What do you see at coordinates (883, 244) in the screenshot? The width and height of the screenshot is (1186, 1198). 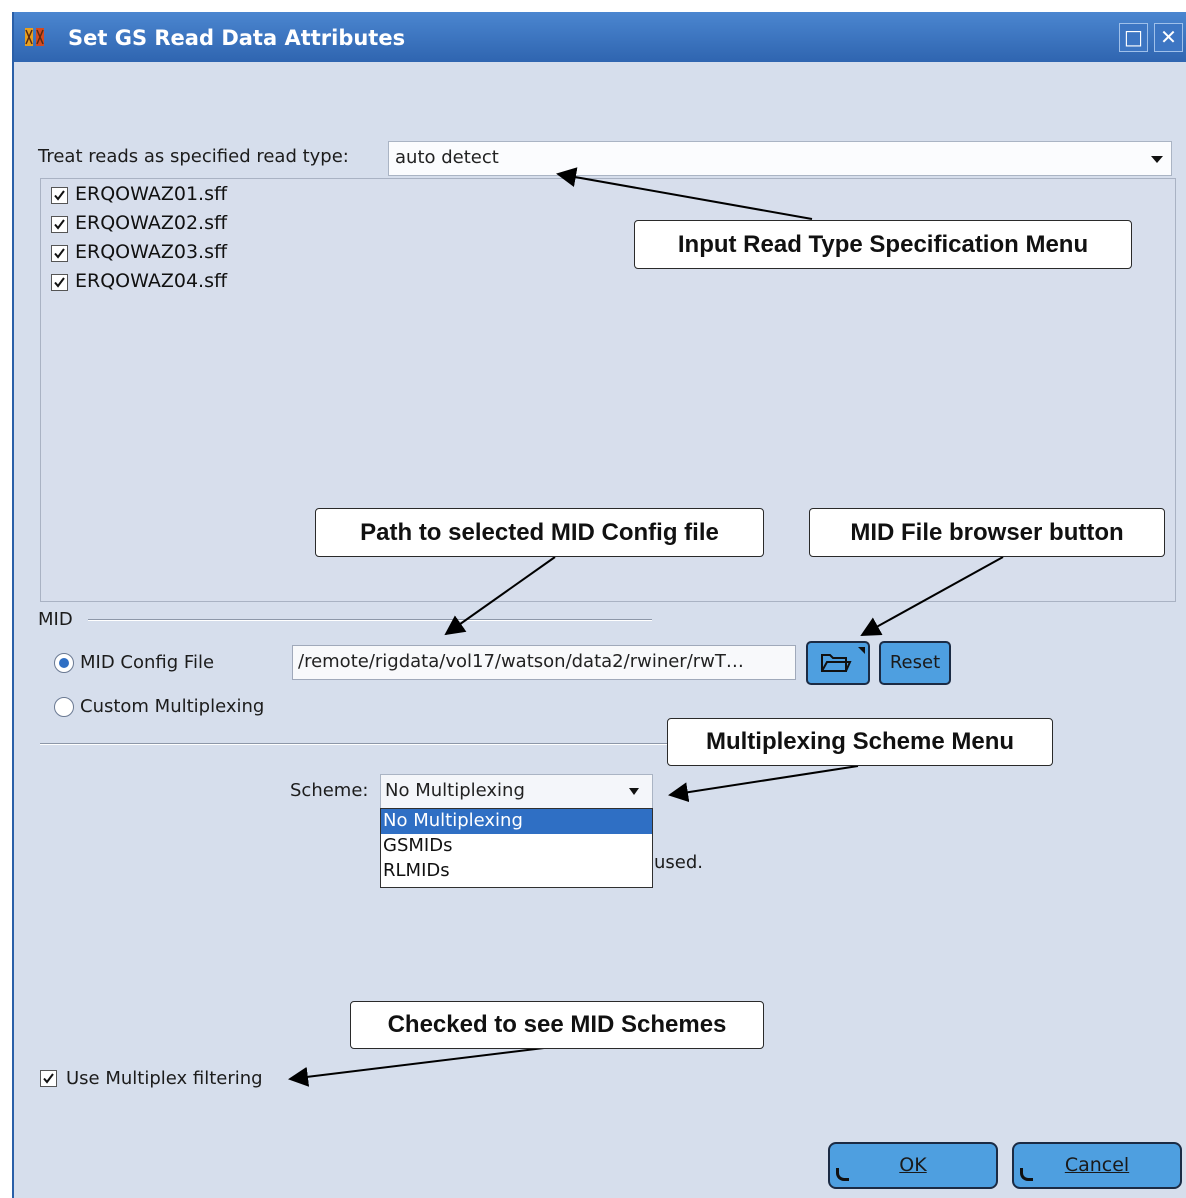 I see `callout-input-read-type: Input Read Type Specification Menu` at bounding box center [883, 244].